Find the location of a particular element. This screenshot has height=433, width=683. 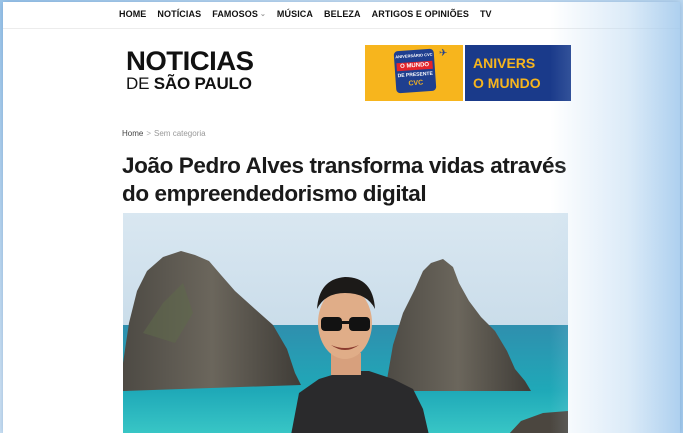

logo-subtitle-bold: SÃO PAULO is located at coordinates (202, 83).